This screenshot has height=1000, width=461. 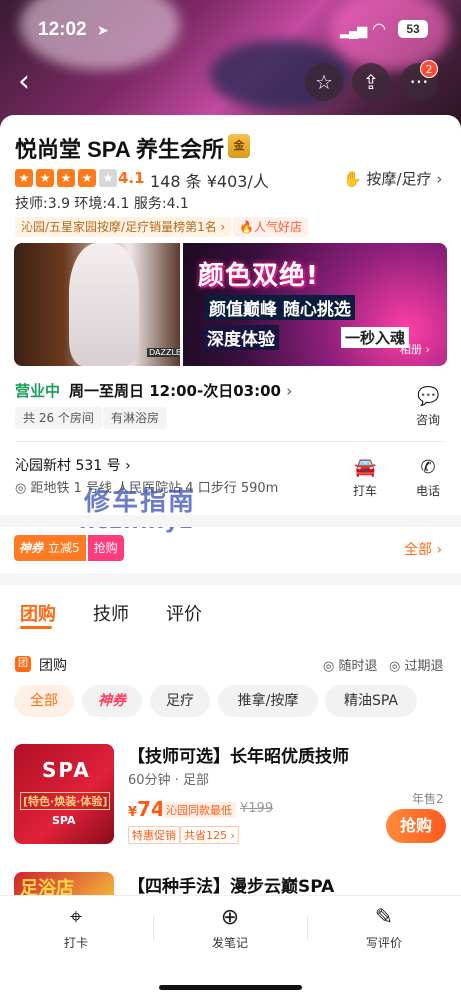 What do you see at coordinates (428, 799) in the screenshot?
I see `deal-sold-count: 年售2` at bounding box center [428, 799].